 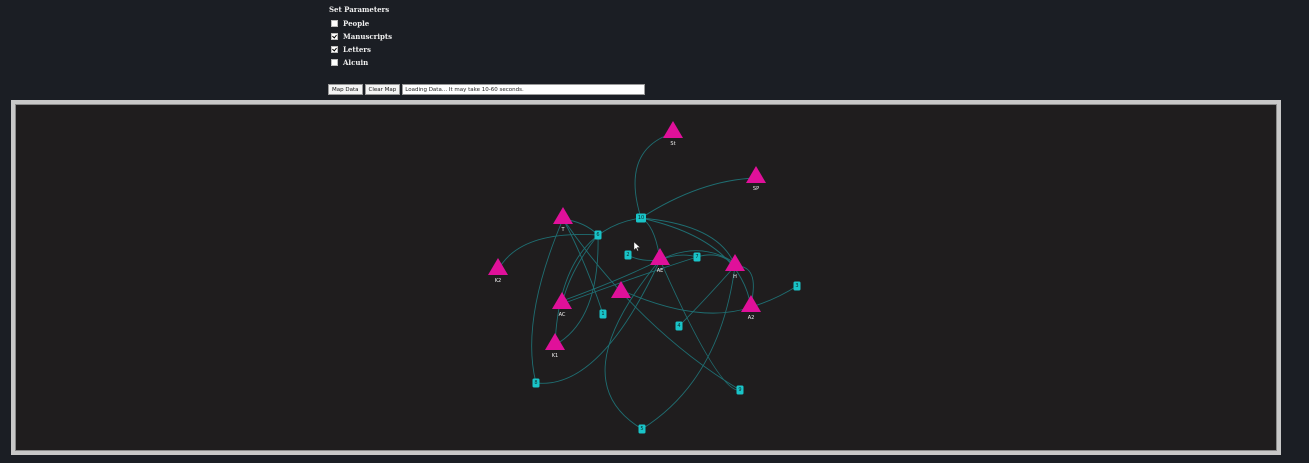 I want to click on map-data-button: Map Data, so click(x=345, y=89).